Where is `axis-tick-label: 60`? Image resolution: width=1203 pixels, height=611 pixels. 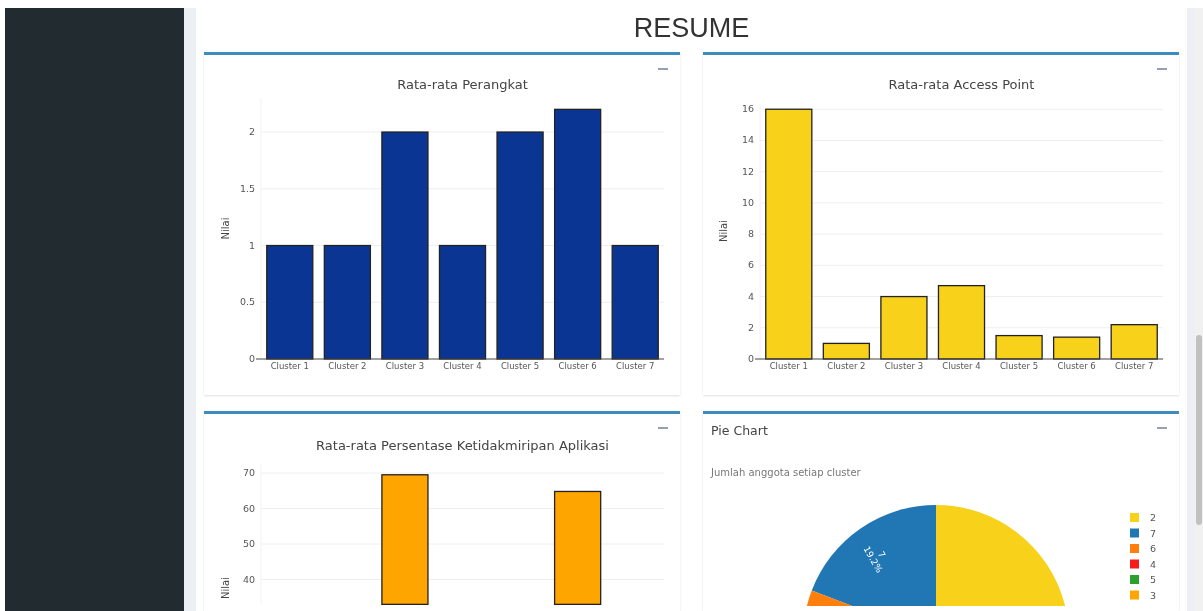
axis-tick-label: 60 is located at coordinates (249, 508).